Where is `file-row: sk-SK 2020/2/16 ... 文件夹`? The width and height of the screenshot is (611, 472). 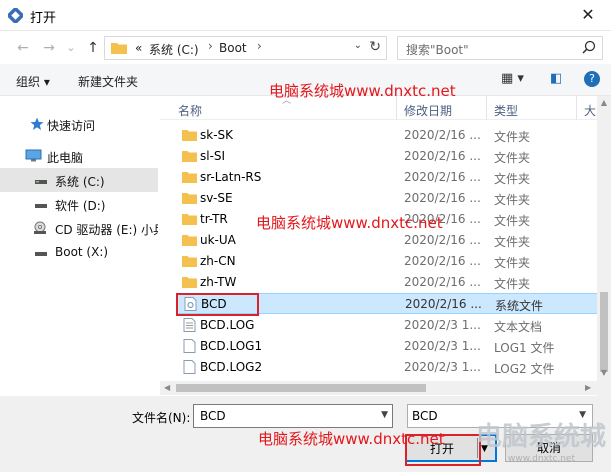 file-row: sk-SK 2020/2/16 ... 文件夹 is located at coordinates (387, 135).